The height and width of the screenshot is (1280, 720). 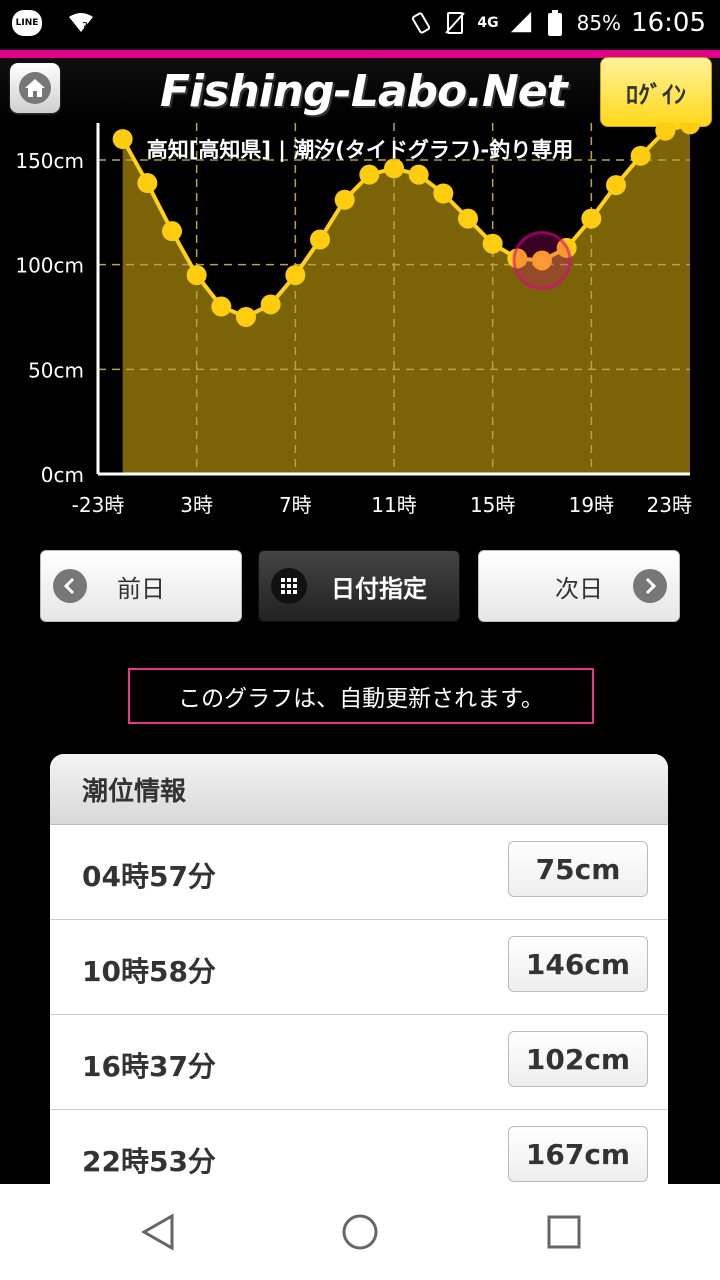 What do you see at coordinates (488, 23) in the screenshot?
I see `network-label: 4G` at bounding box center [488, 23].